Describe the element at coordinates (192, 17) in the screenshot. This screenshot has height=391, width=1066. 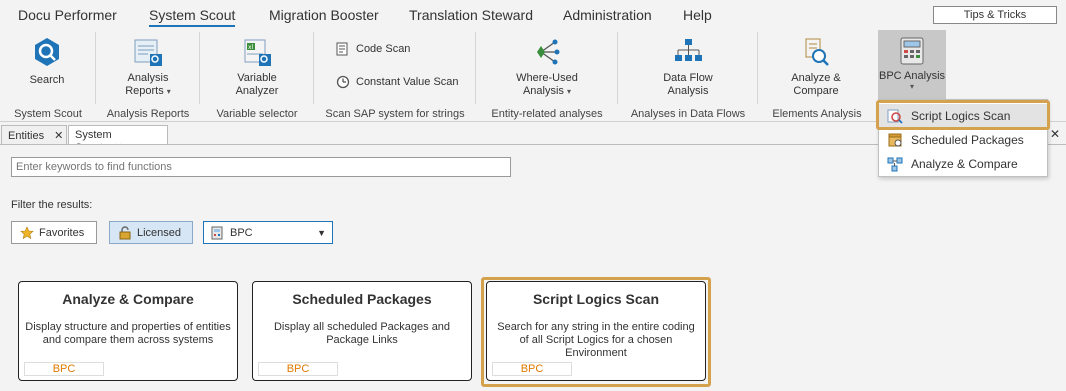
I see `menu-system-scout: System Scout` at that location.